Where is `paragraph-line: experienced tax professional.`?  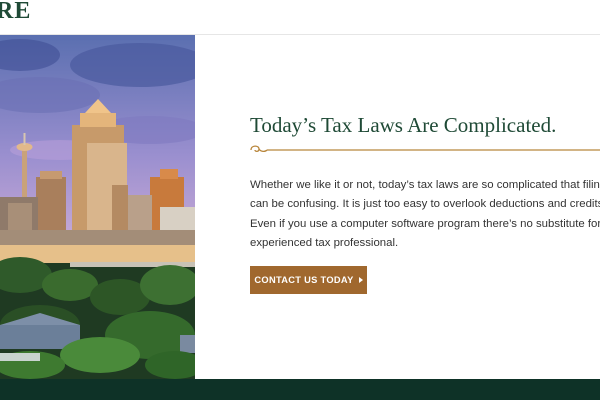 paragraph-line: experienced tax professional. is located at coordinates (324, 242).